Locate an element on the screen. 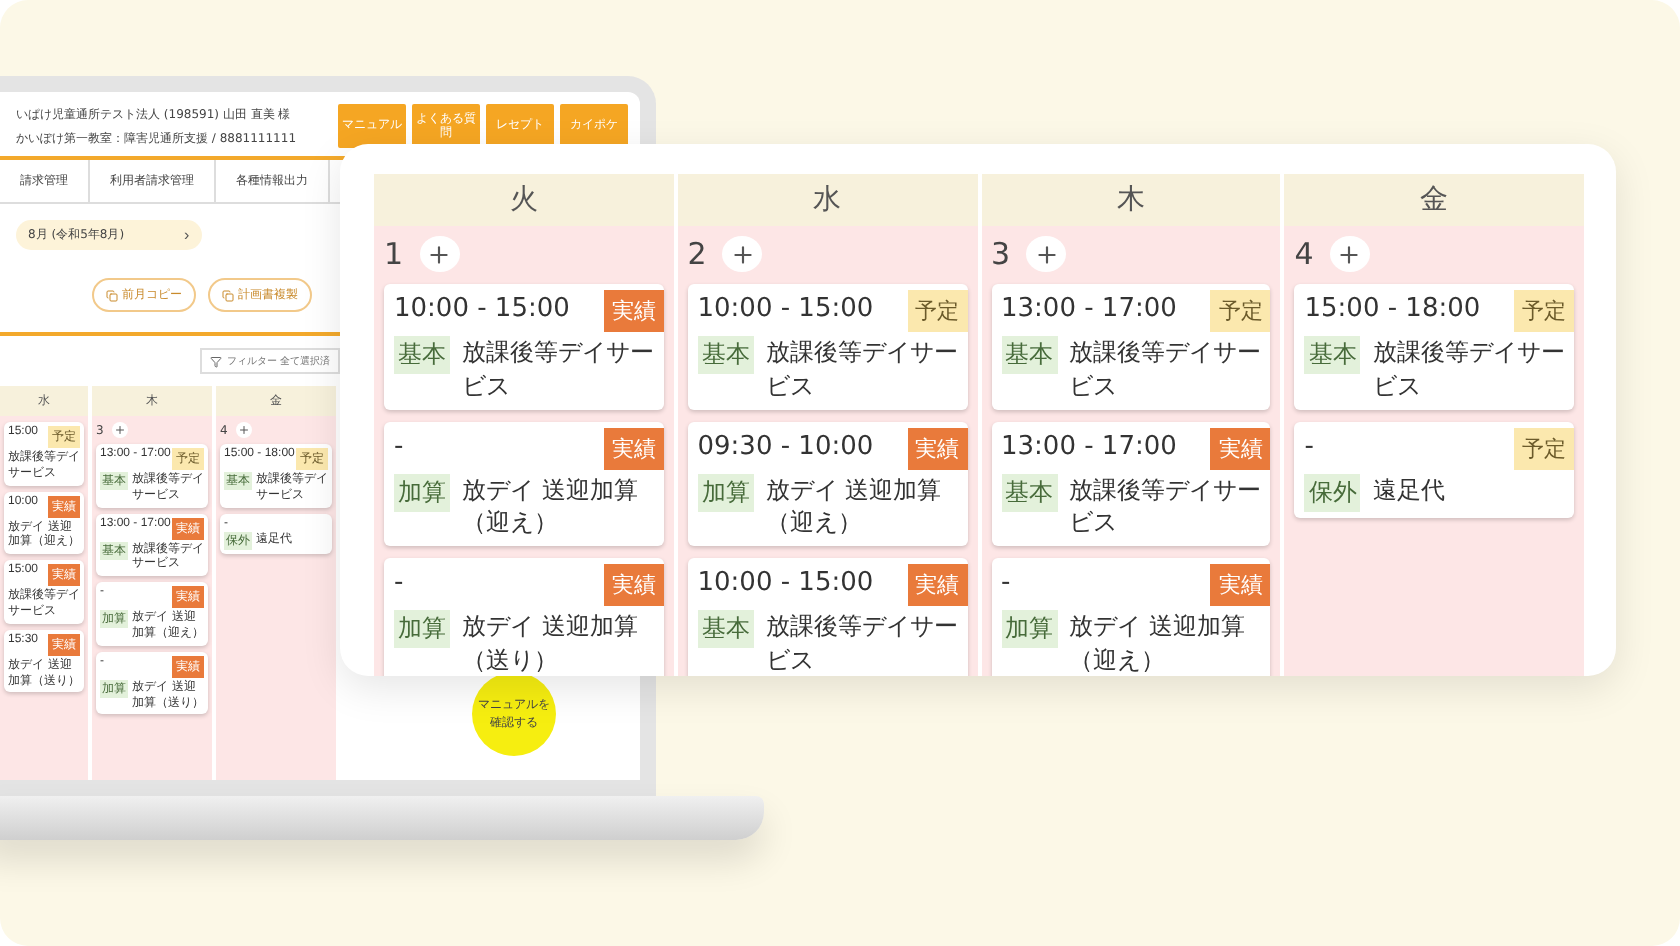  weekday-header: 木 is located at coordinates (1131, 200).